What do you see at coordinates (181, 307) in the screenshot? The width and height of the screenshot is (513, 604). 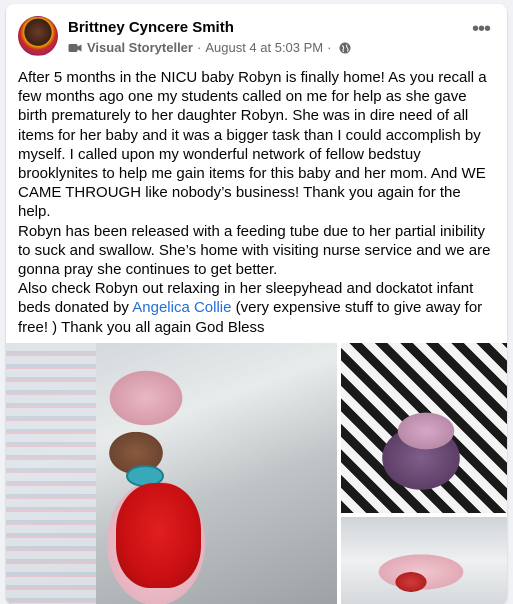 I see `tagged-user-link: Angelica Collie` at bounding box center [181, 307].